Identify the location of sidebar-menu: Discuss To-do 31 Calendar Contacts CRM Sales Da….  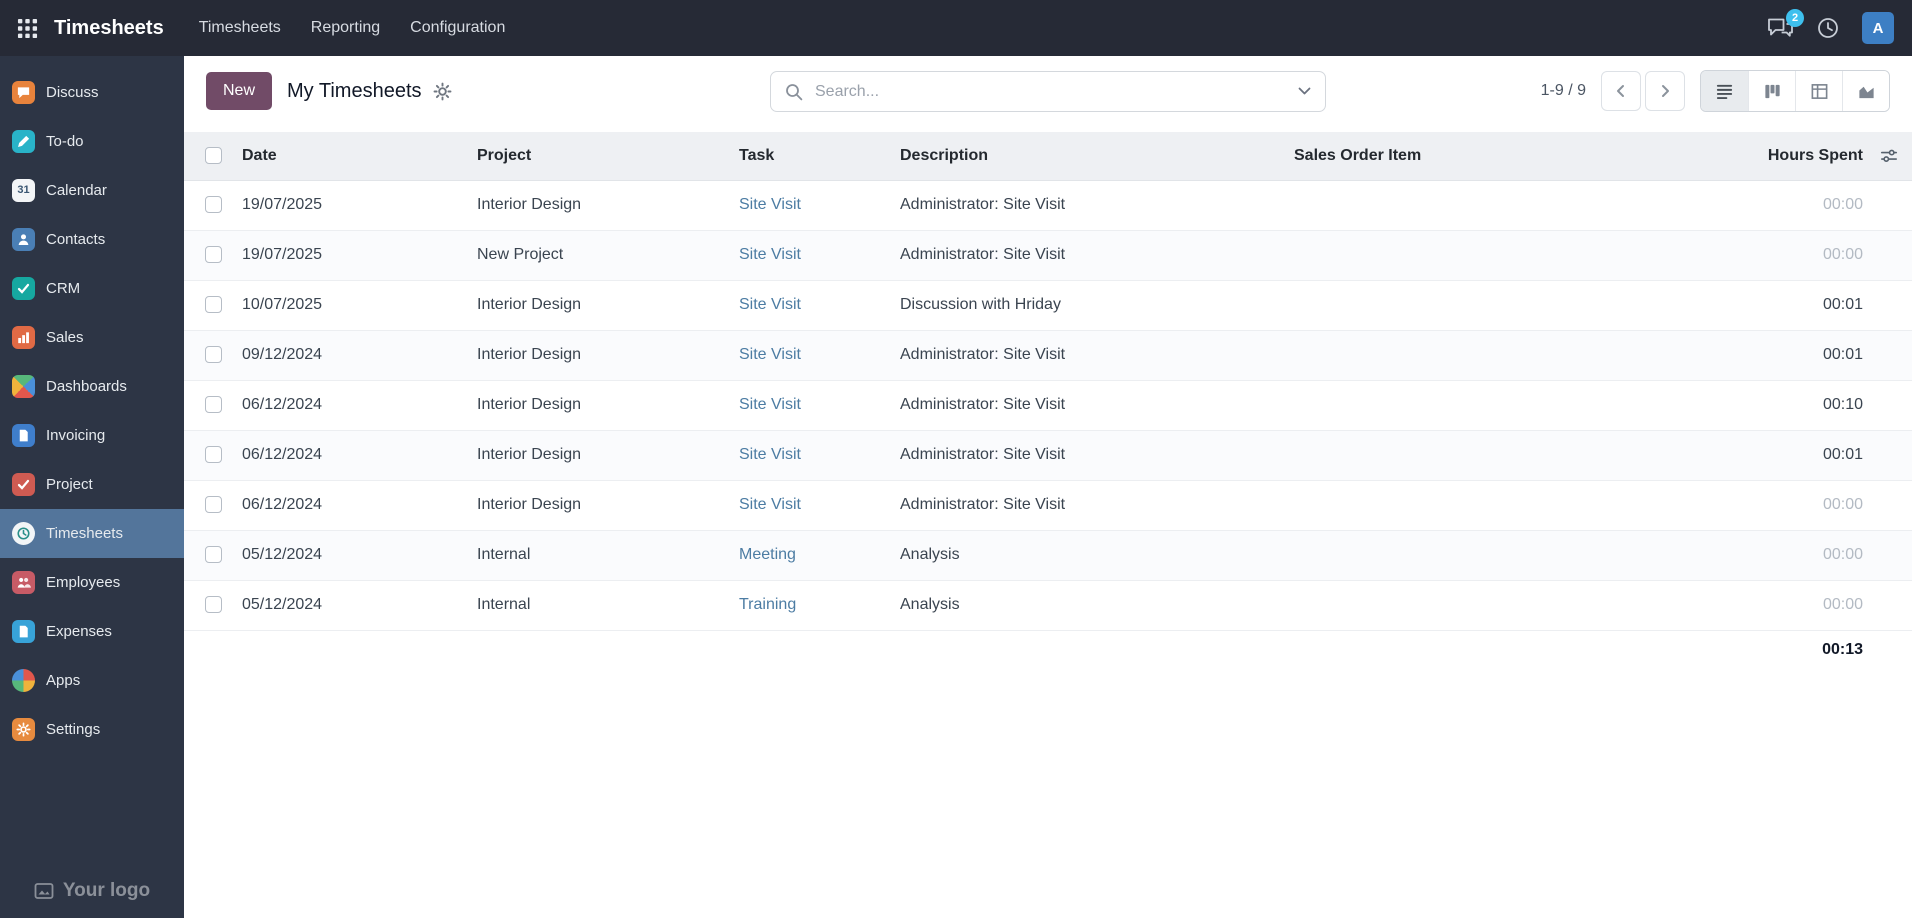
(92, 405).